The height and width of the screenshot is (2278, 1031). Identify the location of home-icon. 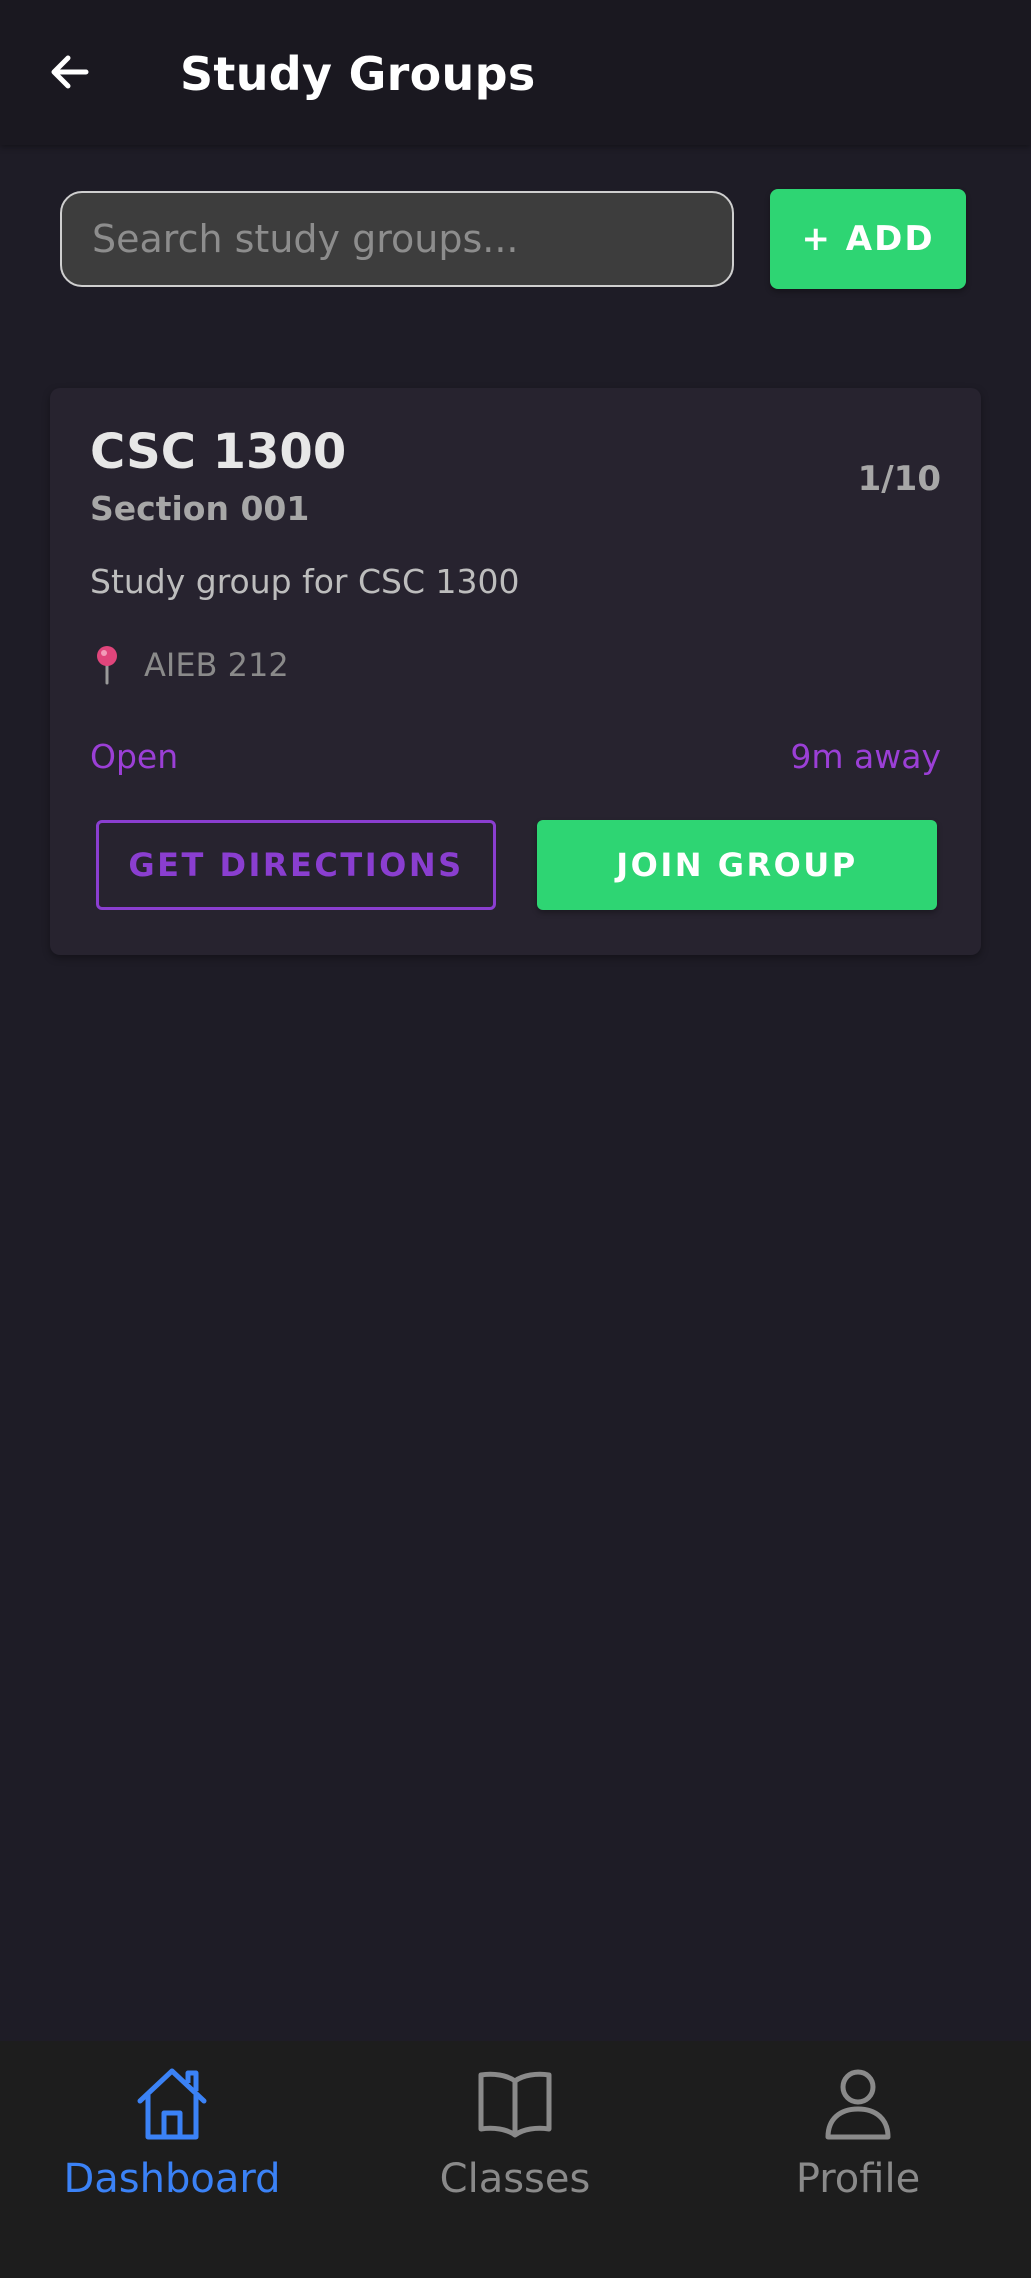
(172, 2103).